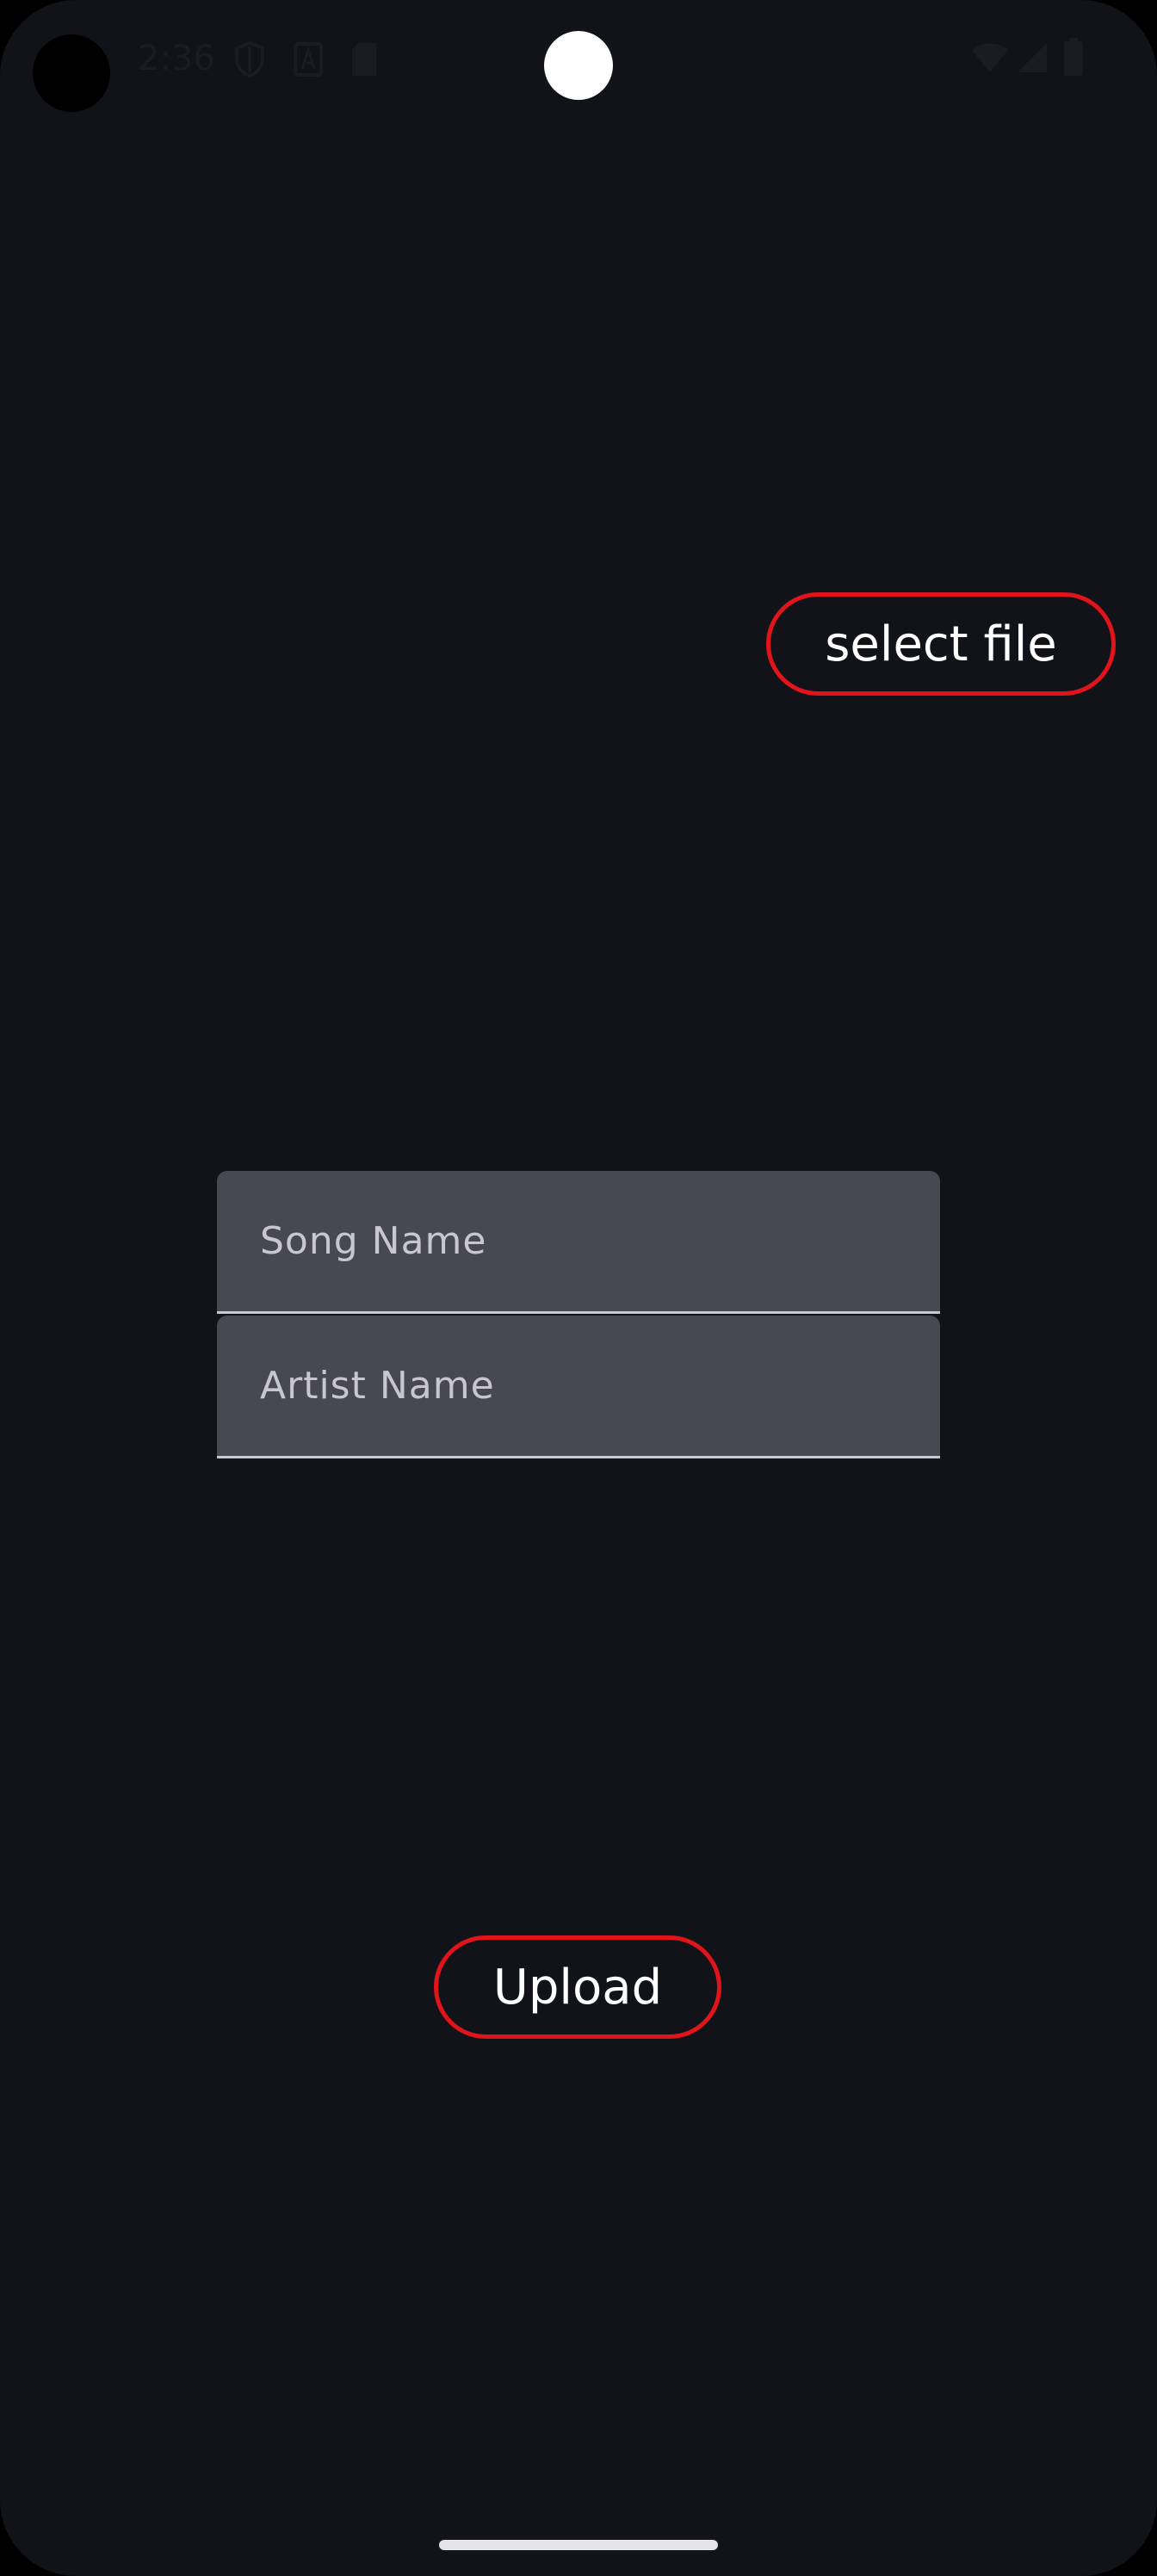  Describe the element at coordinates (578, 1987) in the screenshot. I see `upload-button: Upload` at that location.